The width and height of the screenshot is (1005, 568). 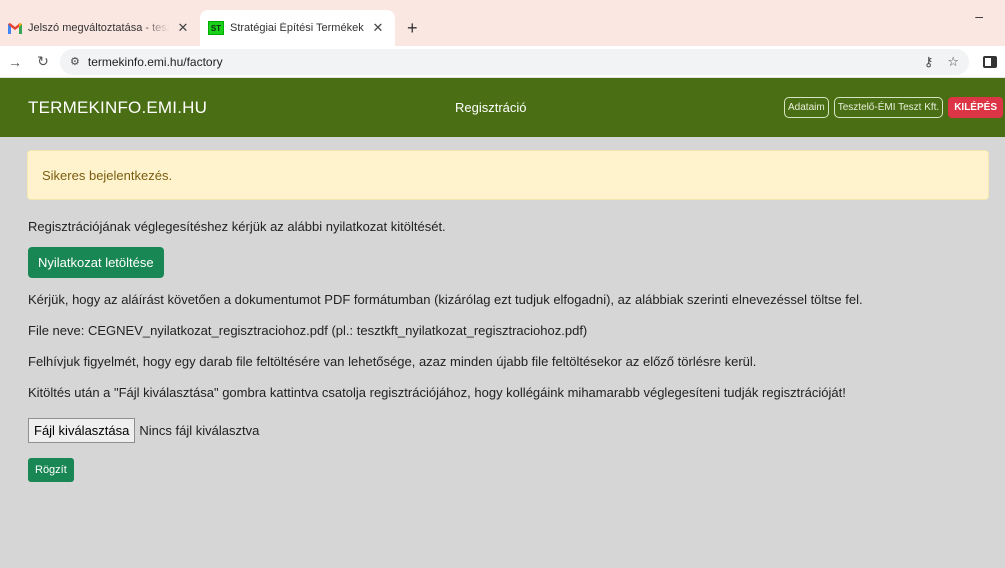 I want to click on key-icon: ⚷, so click(x=929, y=62).